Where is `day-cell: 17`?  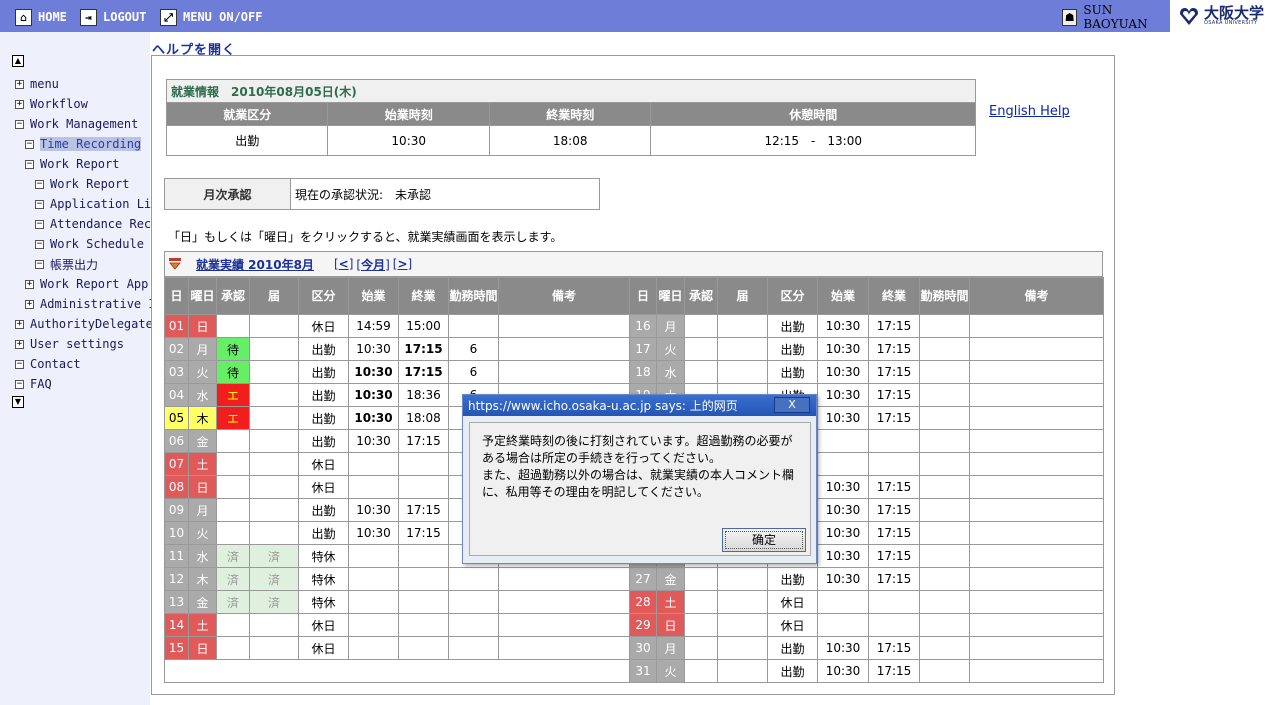 day-cell: 17 is located at coordinates (643, 349).